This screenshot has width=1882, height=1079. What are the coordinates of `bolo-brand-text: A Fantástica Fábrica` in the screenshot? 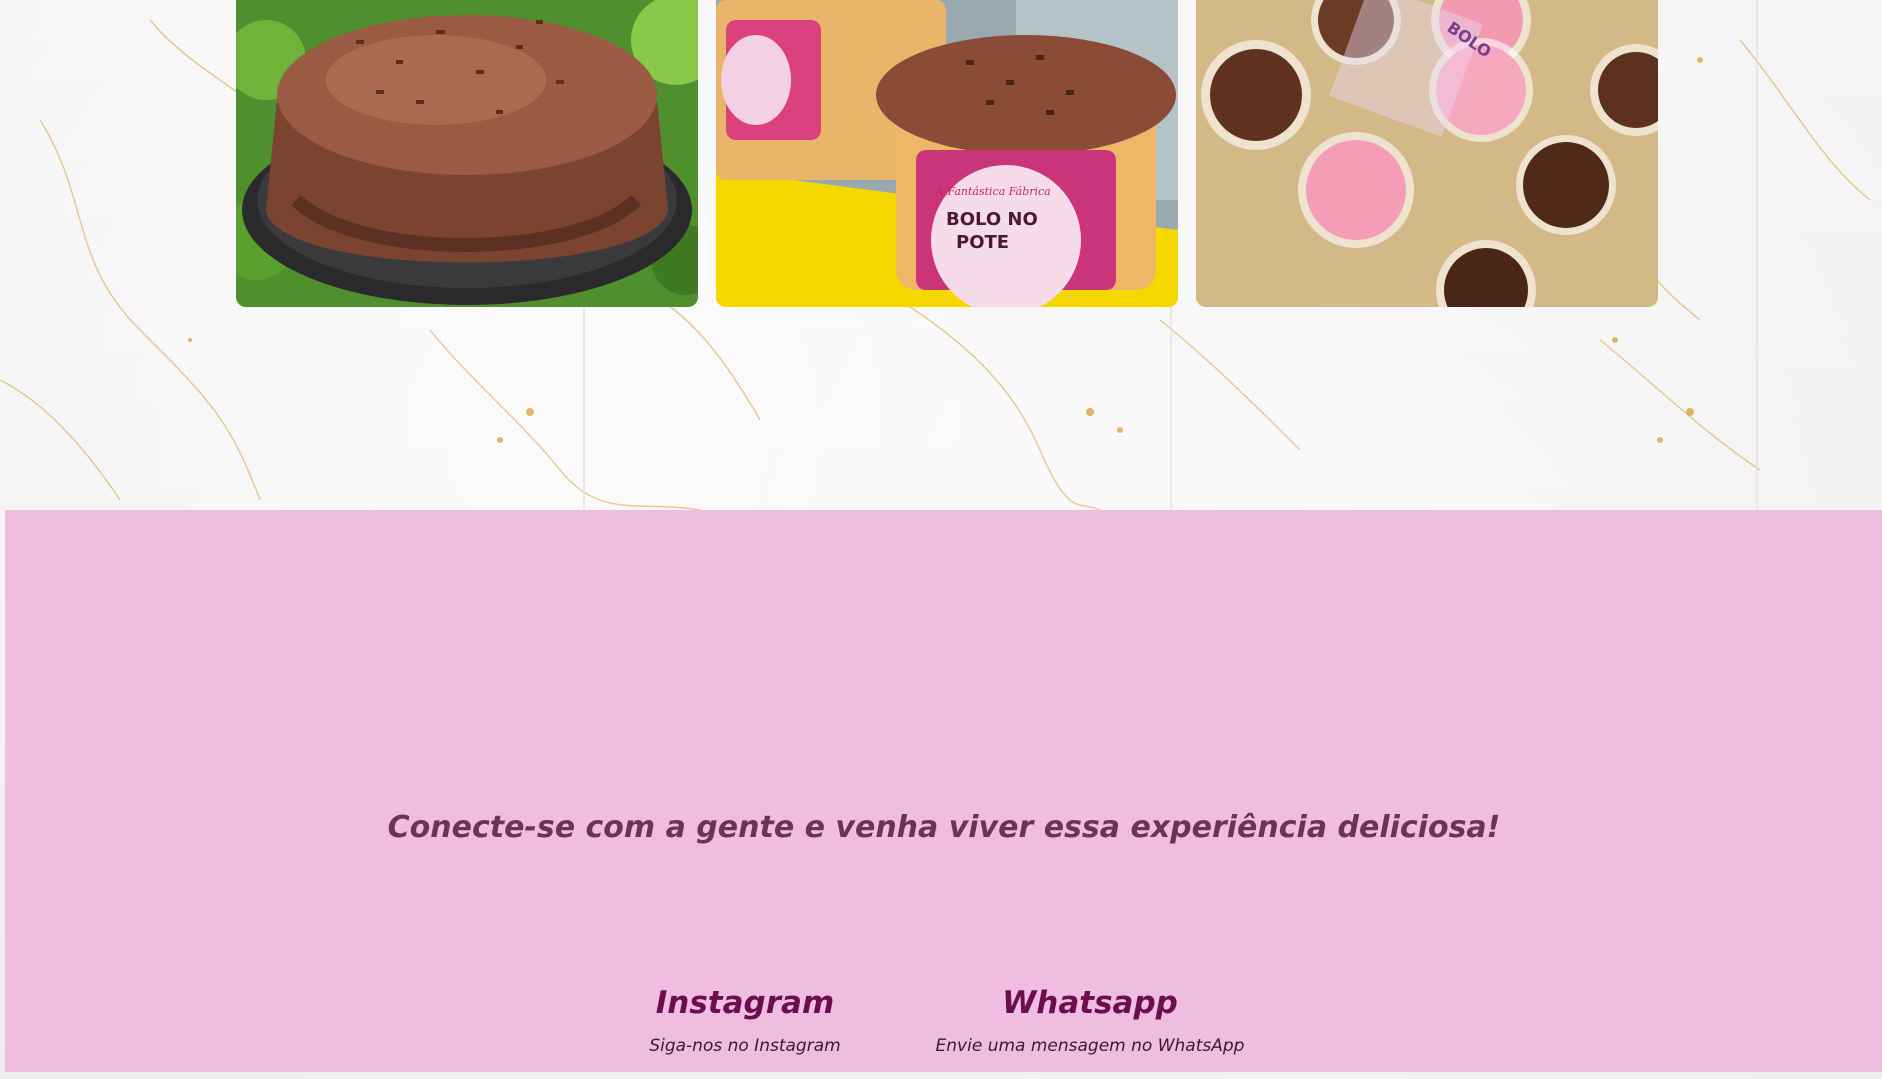 It's located at (993, 191).